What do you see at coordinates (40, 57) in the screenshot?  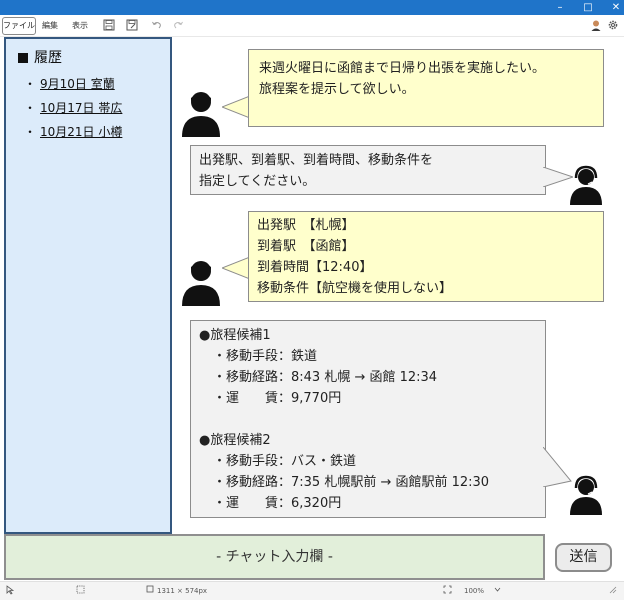 I see `history-title: 履歴` at bounding box center [40, 57].